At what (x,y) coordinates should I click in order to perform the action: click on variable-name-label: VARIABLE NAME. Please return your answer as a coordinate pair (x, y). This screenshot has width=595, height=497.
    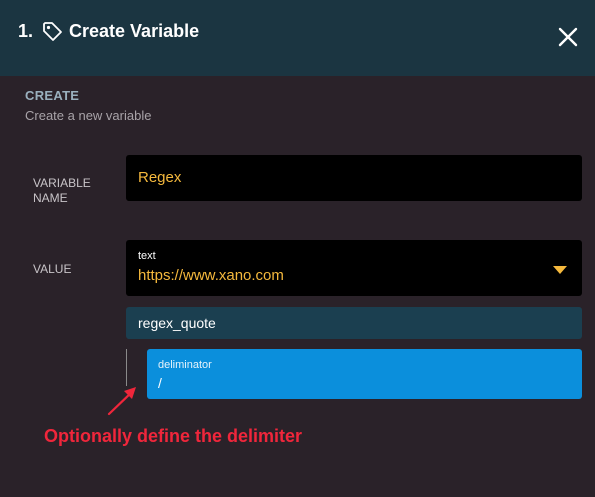
    Looking at the image, I should click on (62, 190).